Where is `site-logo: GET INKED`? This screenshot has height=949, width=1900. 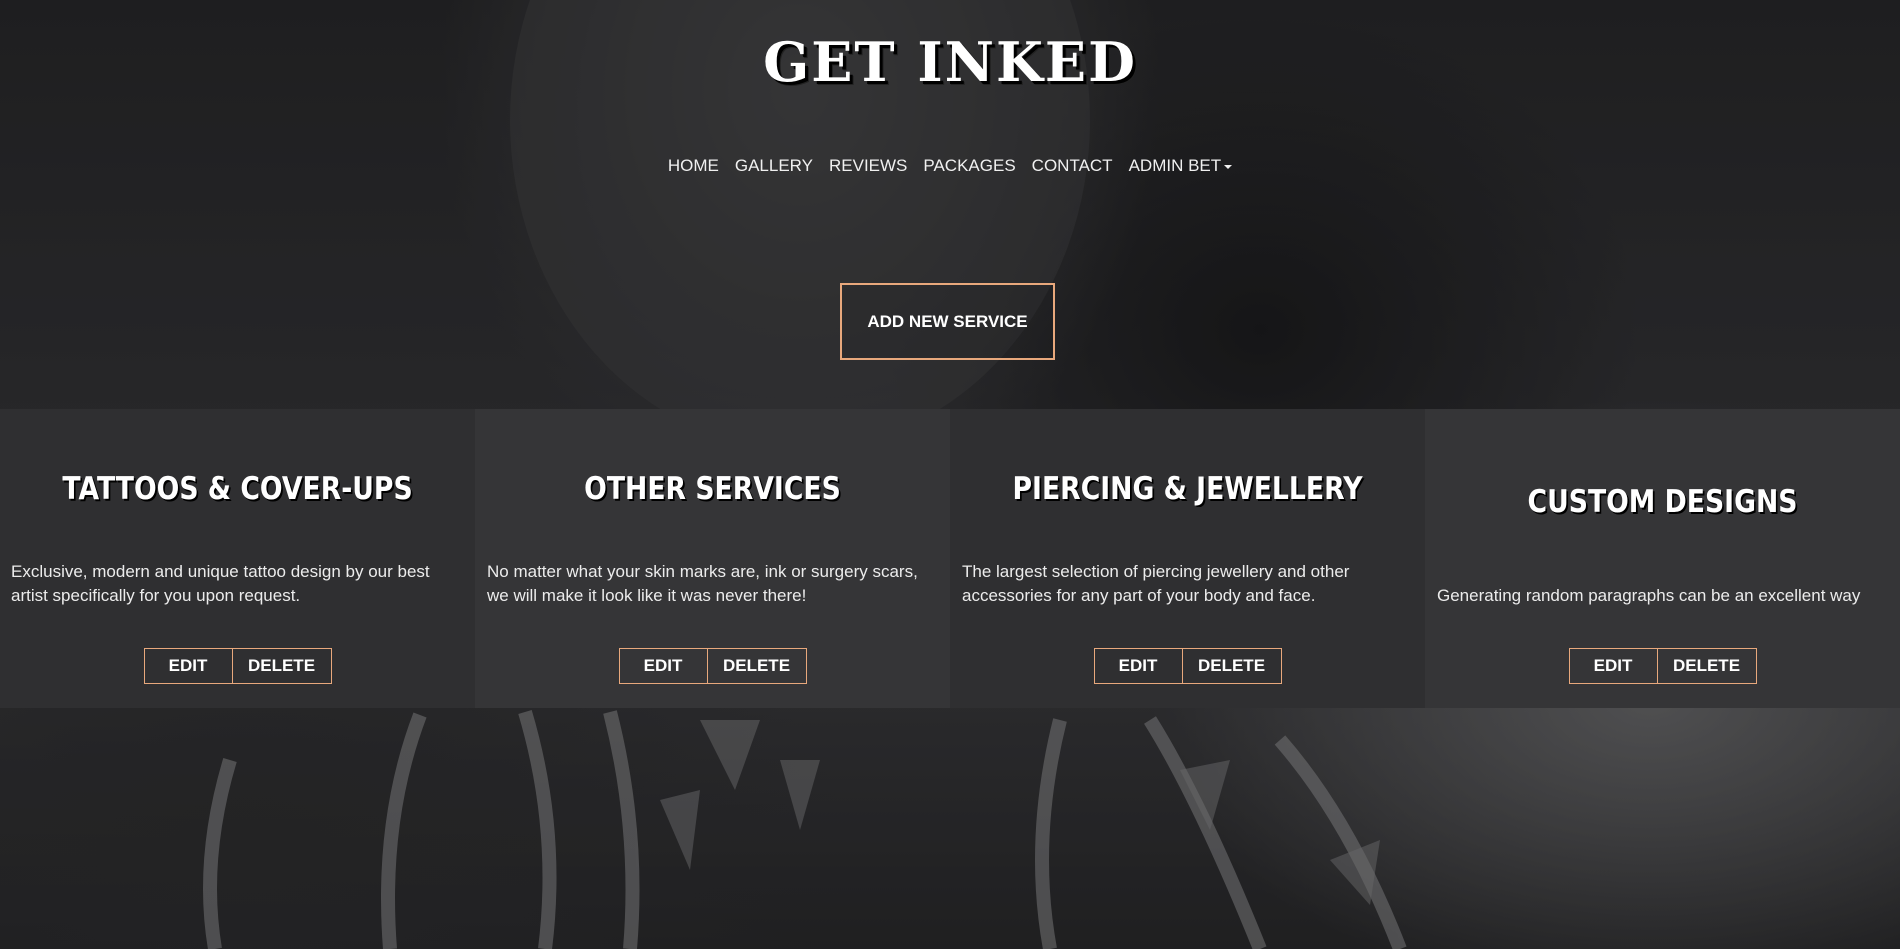 site-logo: GET INKED is located at coordinates (950, 62).